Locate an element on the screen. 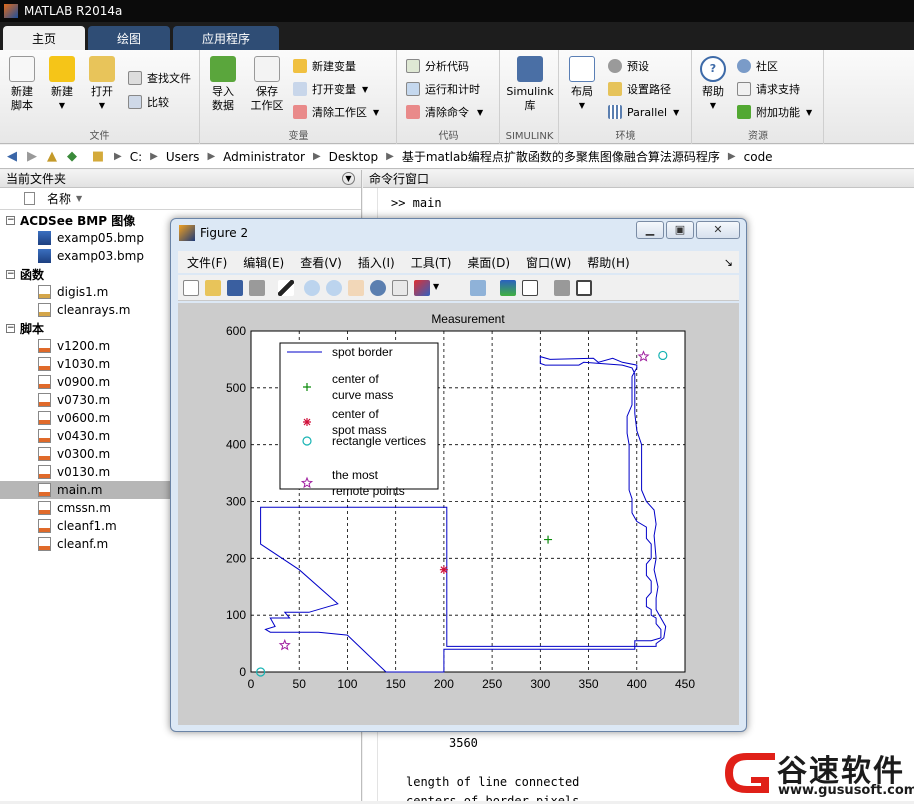 This screenshot has width=914, height=804. tab-plots: 绘图 is located at coordinates (129, 38).